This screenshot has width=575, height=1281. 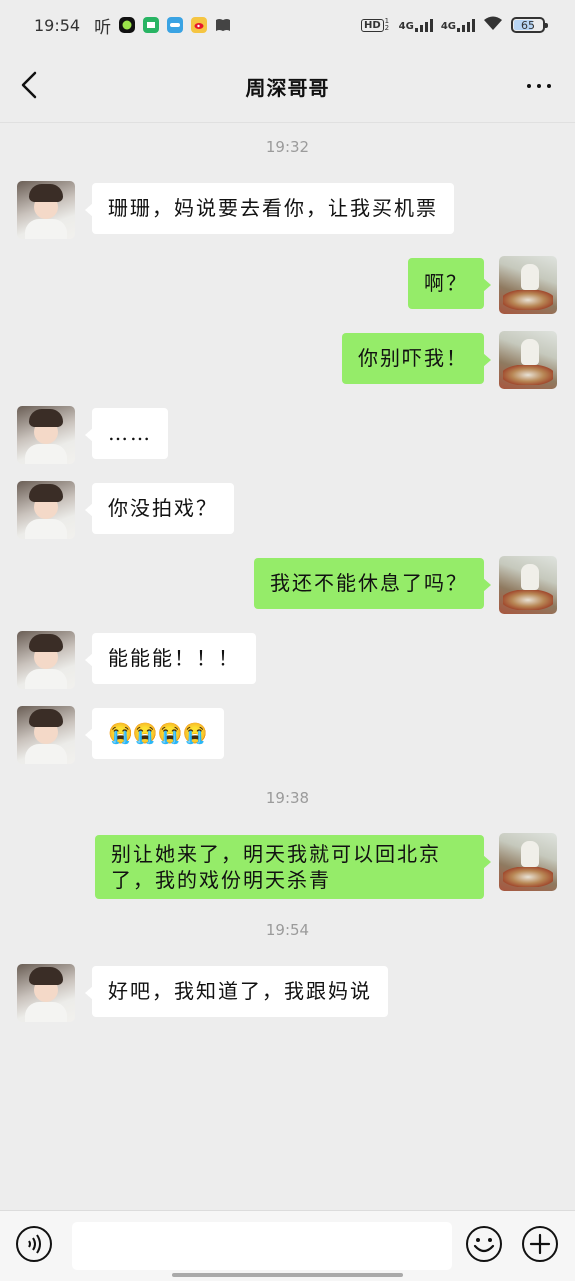 I want to click on battery-level: 65, so click(x=528, y=25).